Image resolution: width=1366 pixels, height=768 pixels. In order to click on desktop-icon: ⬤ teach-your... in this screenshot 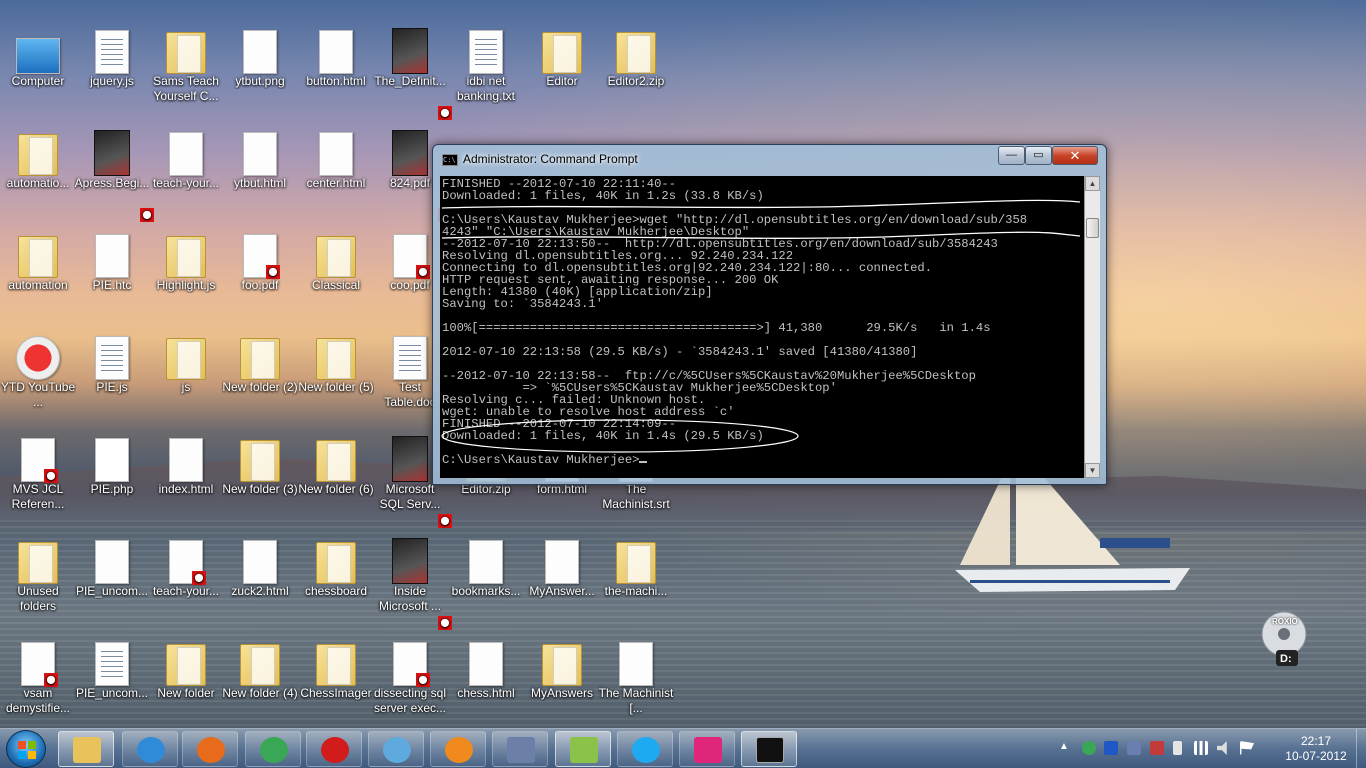, I will do `click(186, 578)`.